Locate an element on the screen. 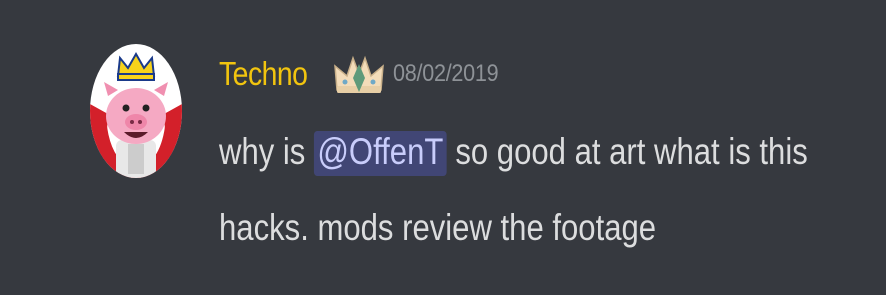 This screenshot has height=295, width=886. crown-badge-icon is located at coordinates (359, 74).